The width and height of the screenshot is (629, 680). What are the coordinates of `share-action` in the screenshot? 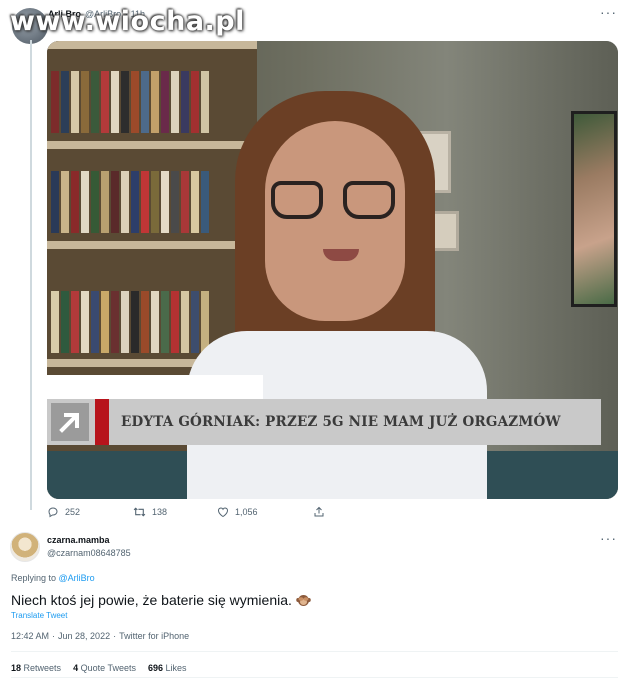 It's located at (319, 512).